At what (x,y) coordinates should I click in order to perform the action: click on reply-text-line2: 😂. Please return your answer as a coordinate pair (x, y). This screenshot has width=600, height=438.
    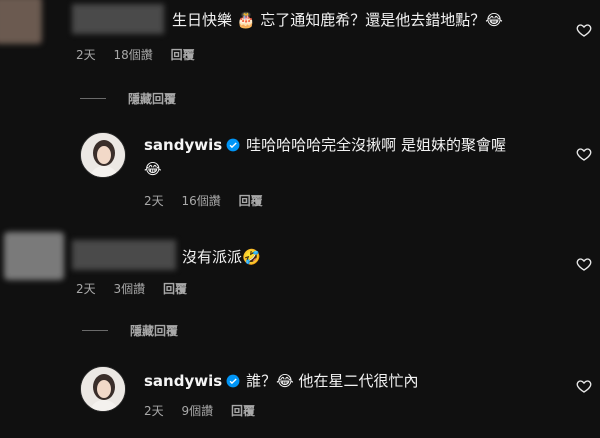
    Looking at the image, I should click on (153, 169).